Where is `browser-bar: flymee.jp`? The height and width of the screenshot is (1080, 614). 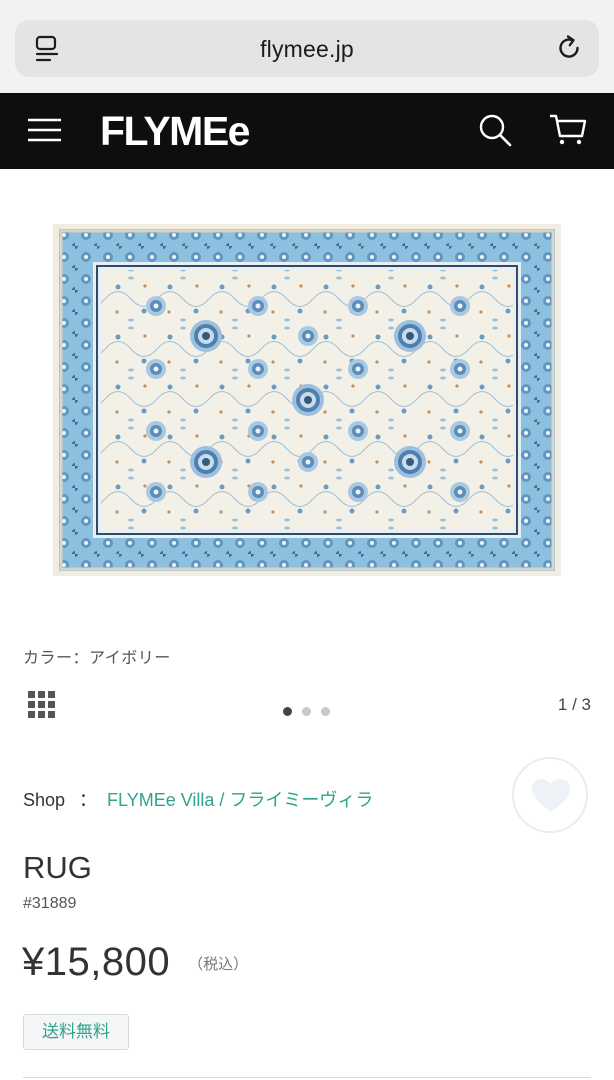
browser-bar: flymee.jp is located at coordinates (307, 46).